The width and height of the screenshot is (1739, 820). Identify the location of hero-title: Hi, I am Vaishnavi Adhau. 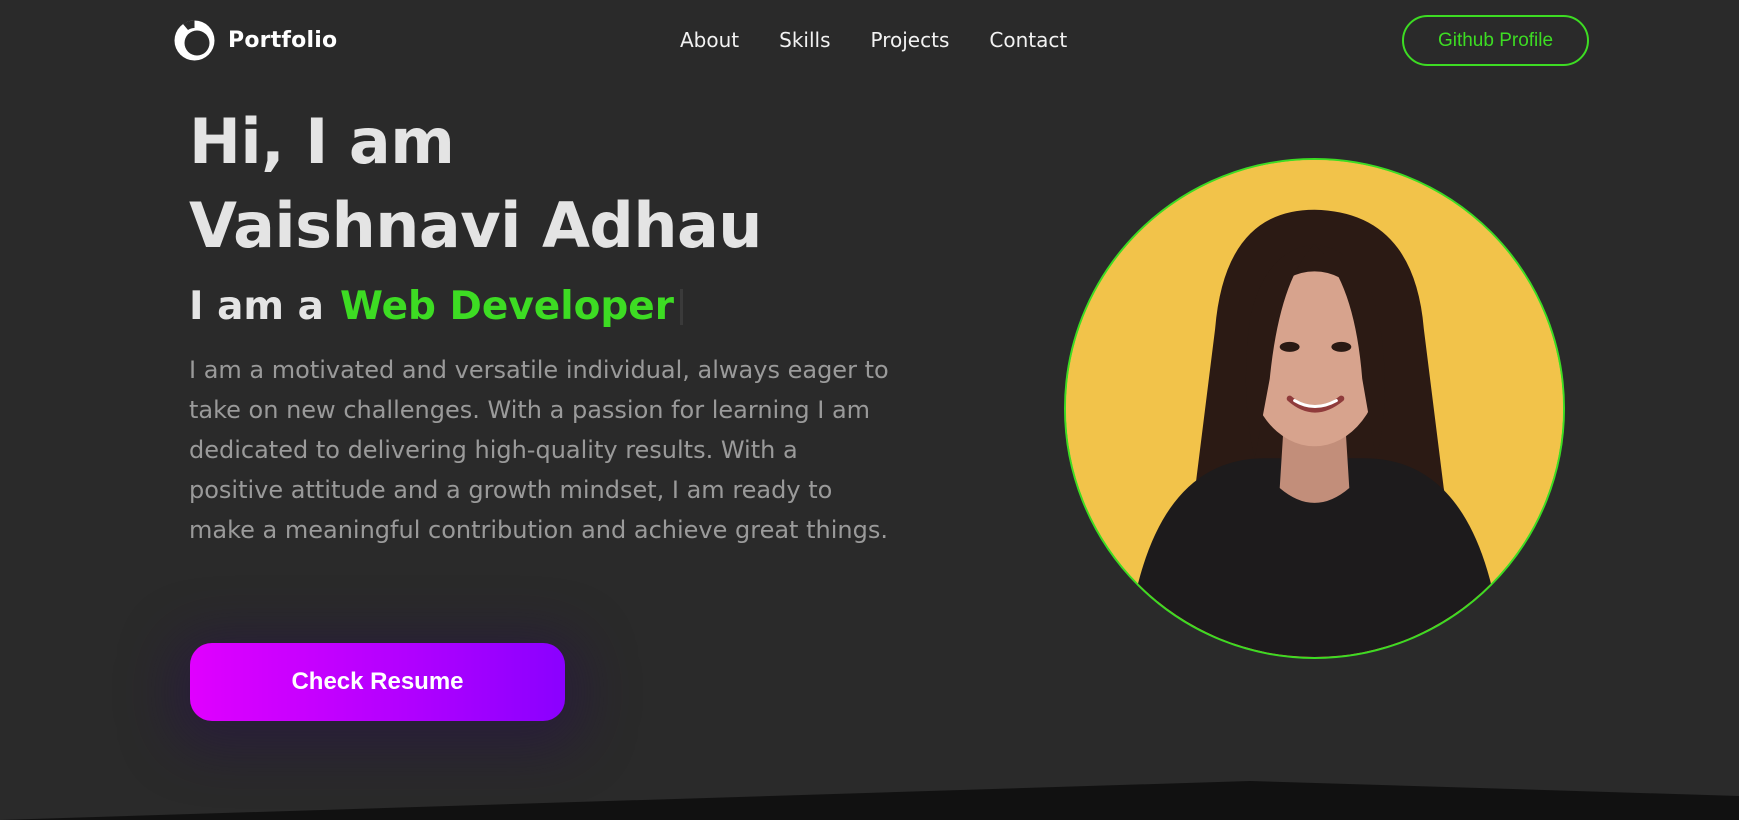
(475, 184).